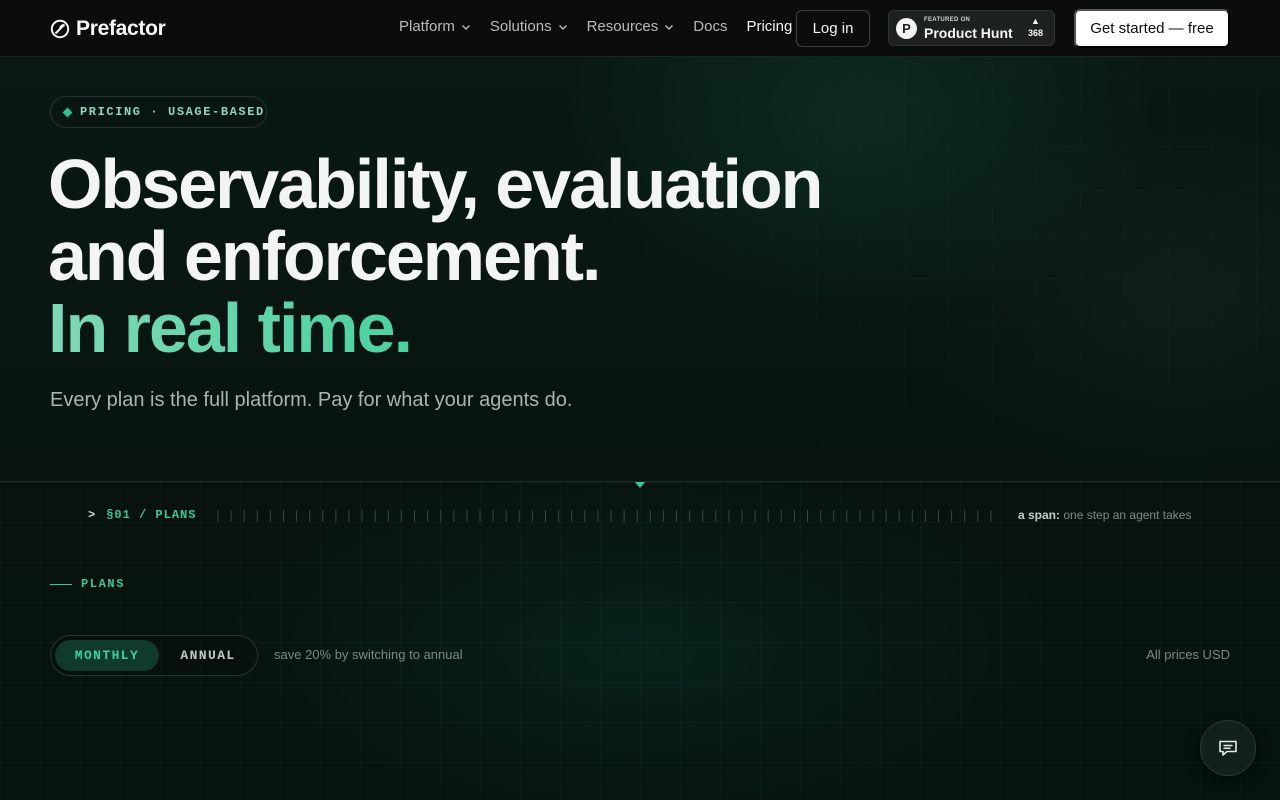  What do you see at coordinates (67, 112) in the screenshot?
I see `diamond-icon` at bounding box center [67, 112].